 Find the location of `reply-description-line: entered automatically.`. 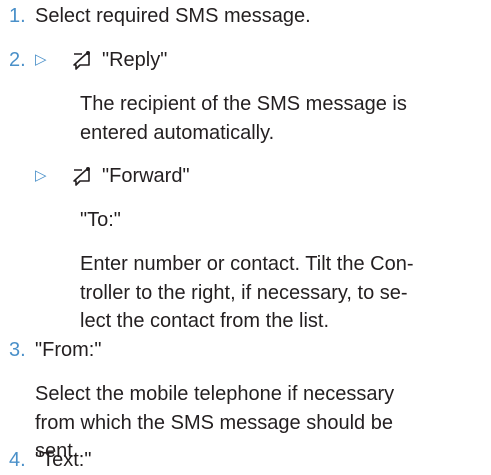

reply-description-line: entered automatically. is located at coordinates (177, 132).